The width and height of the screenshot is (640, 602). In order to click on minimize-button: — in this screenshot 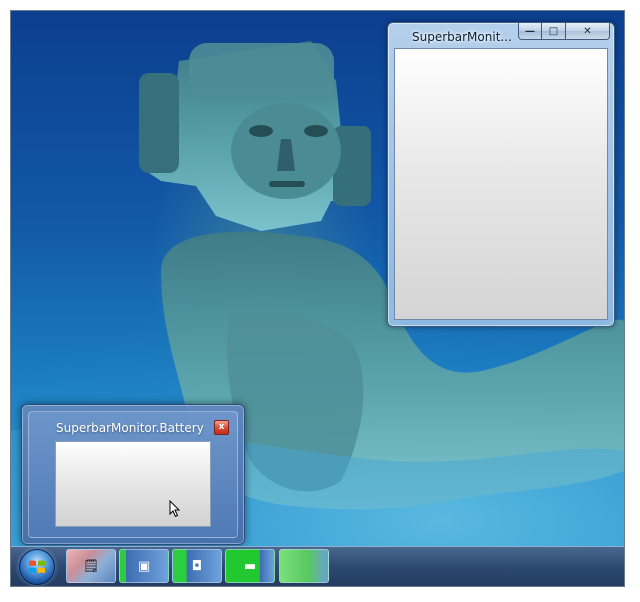, I will do `click(530, 31)`.